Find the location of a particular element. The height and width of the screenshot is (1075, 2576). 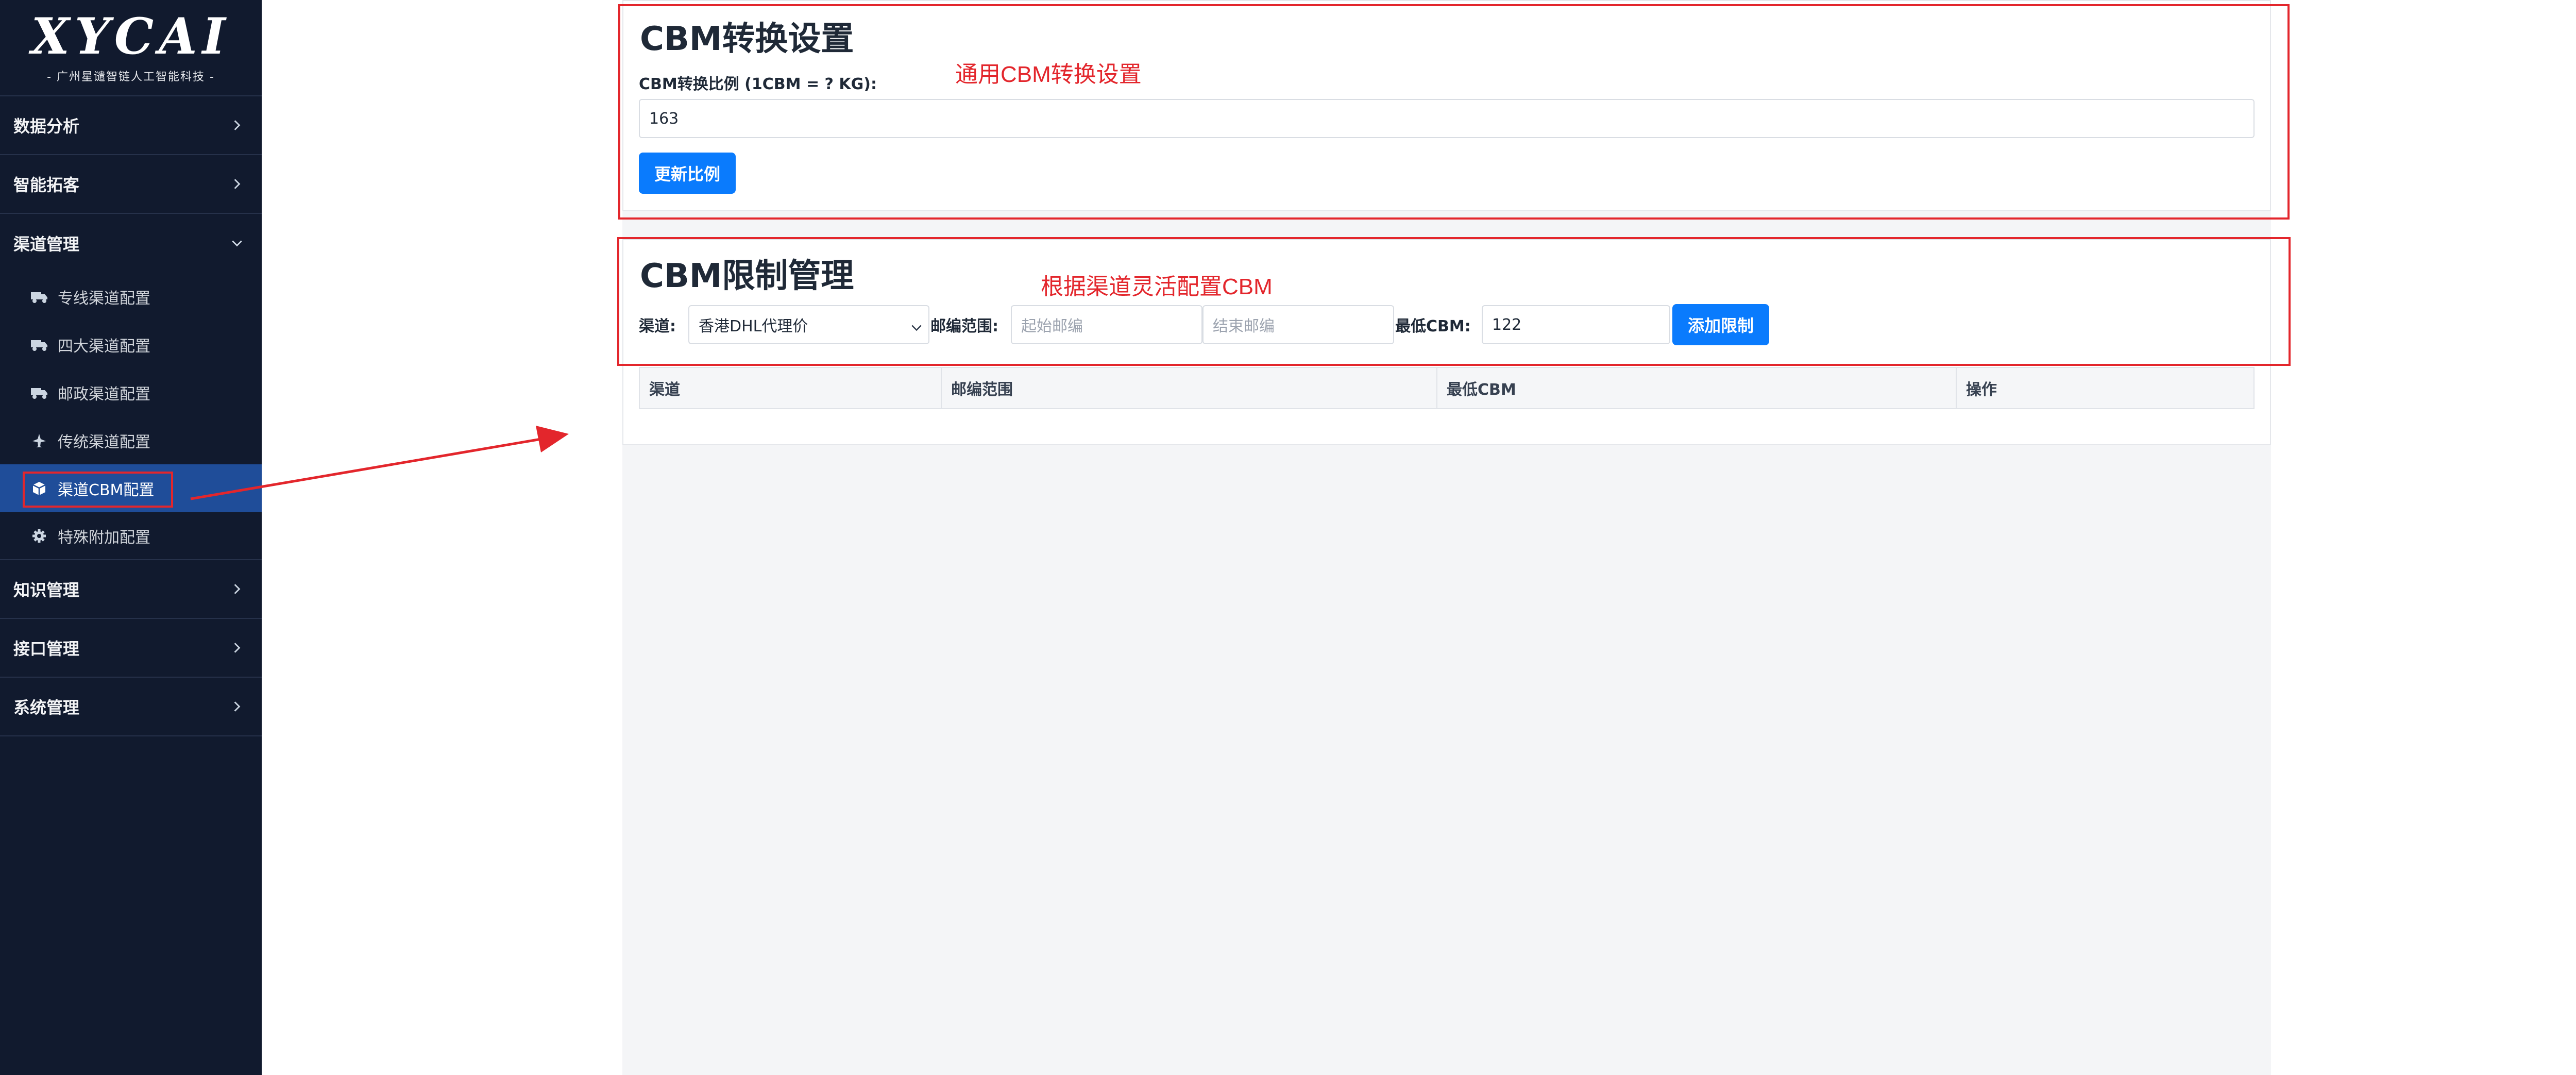

sidebar-item-label: 专线渠道配置 is located at coordinates (104, 298).